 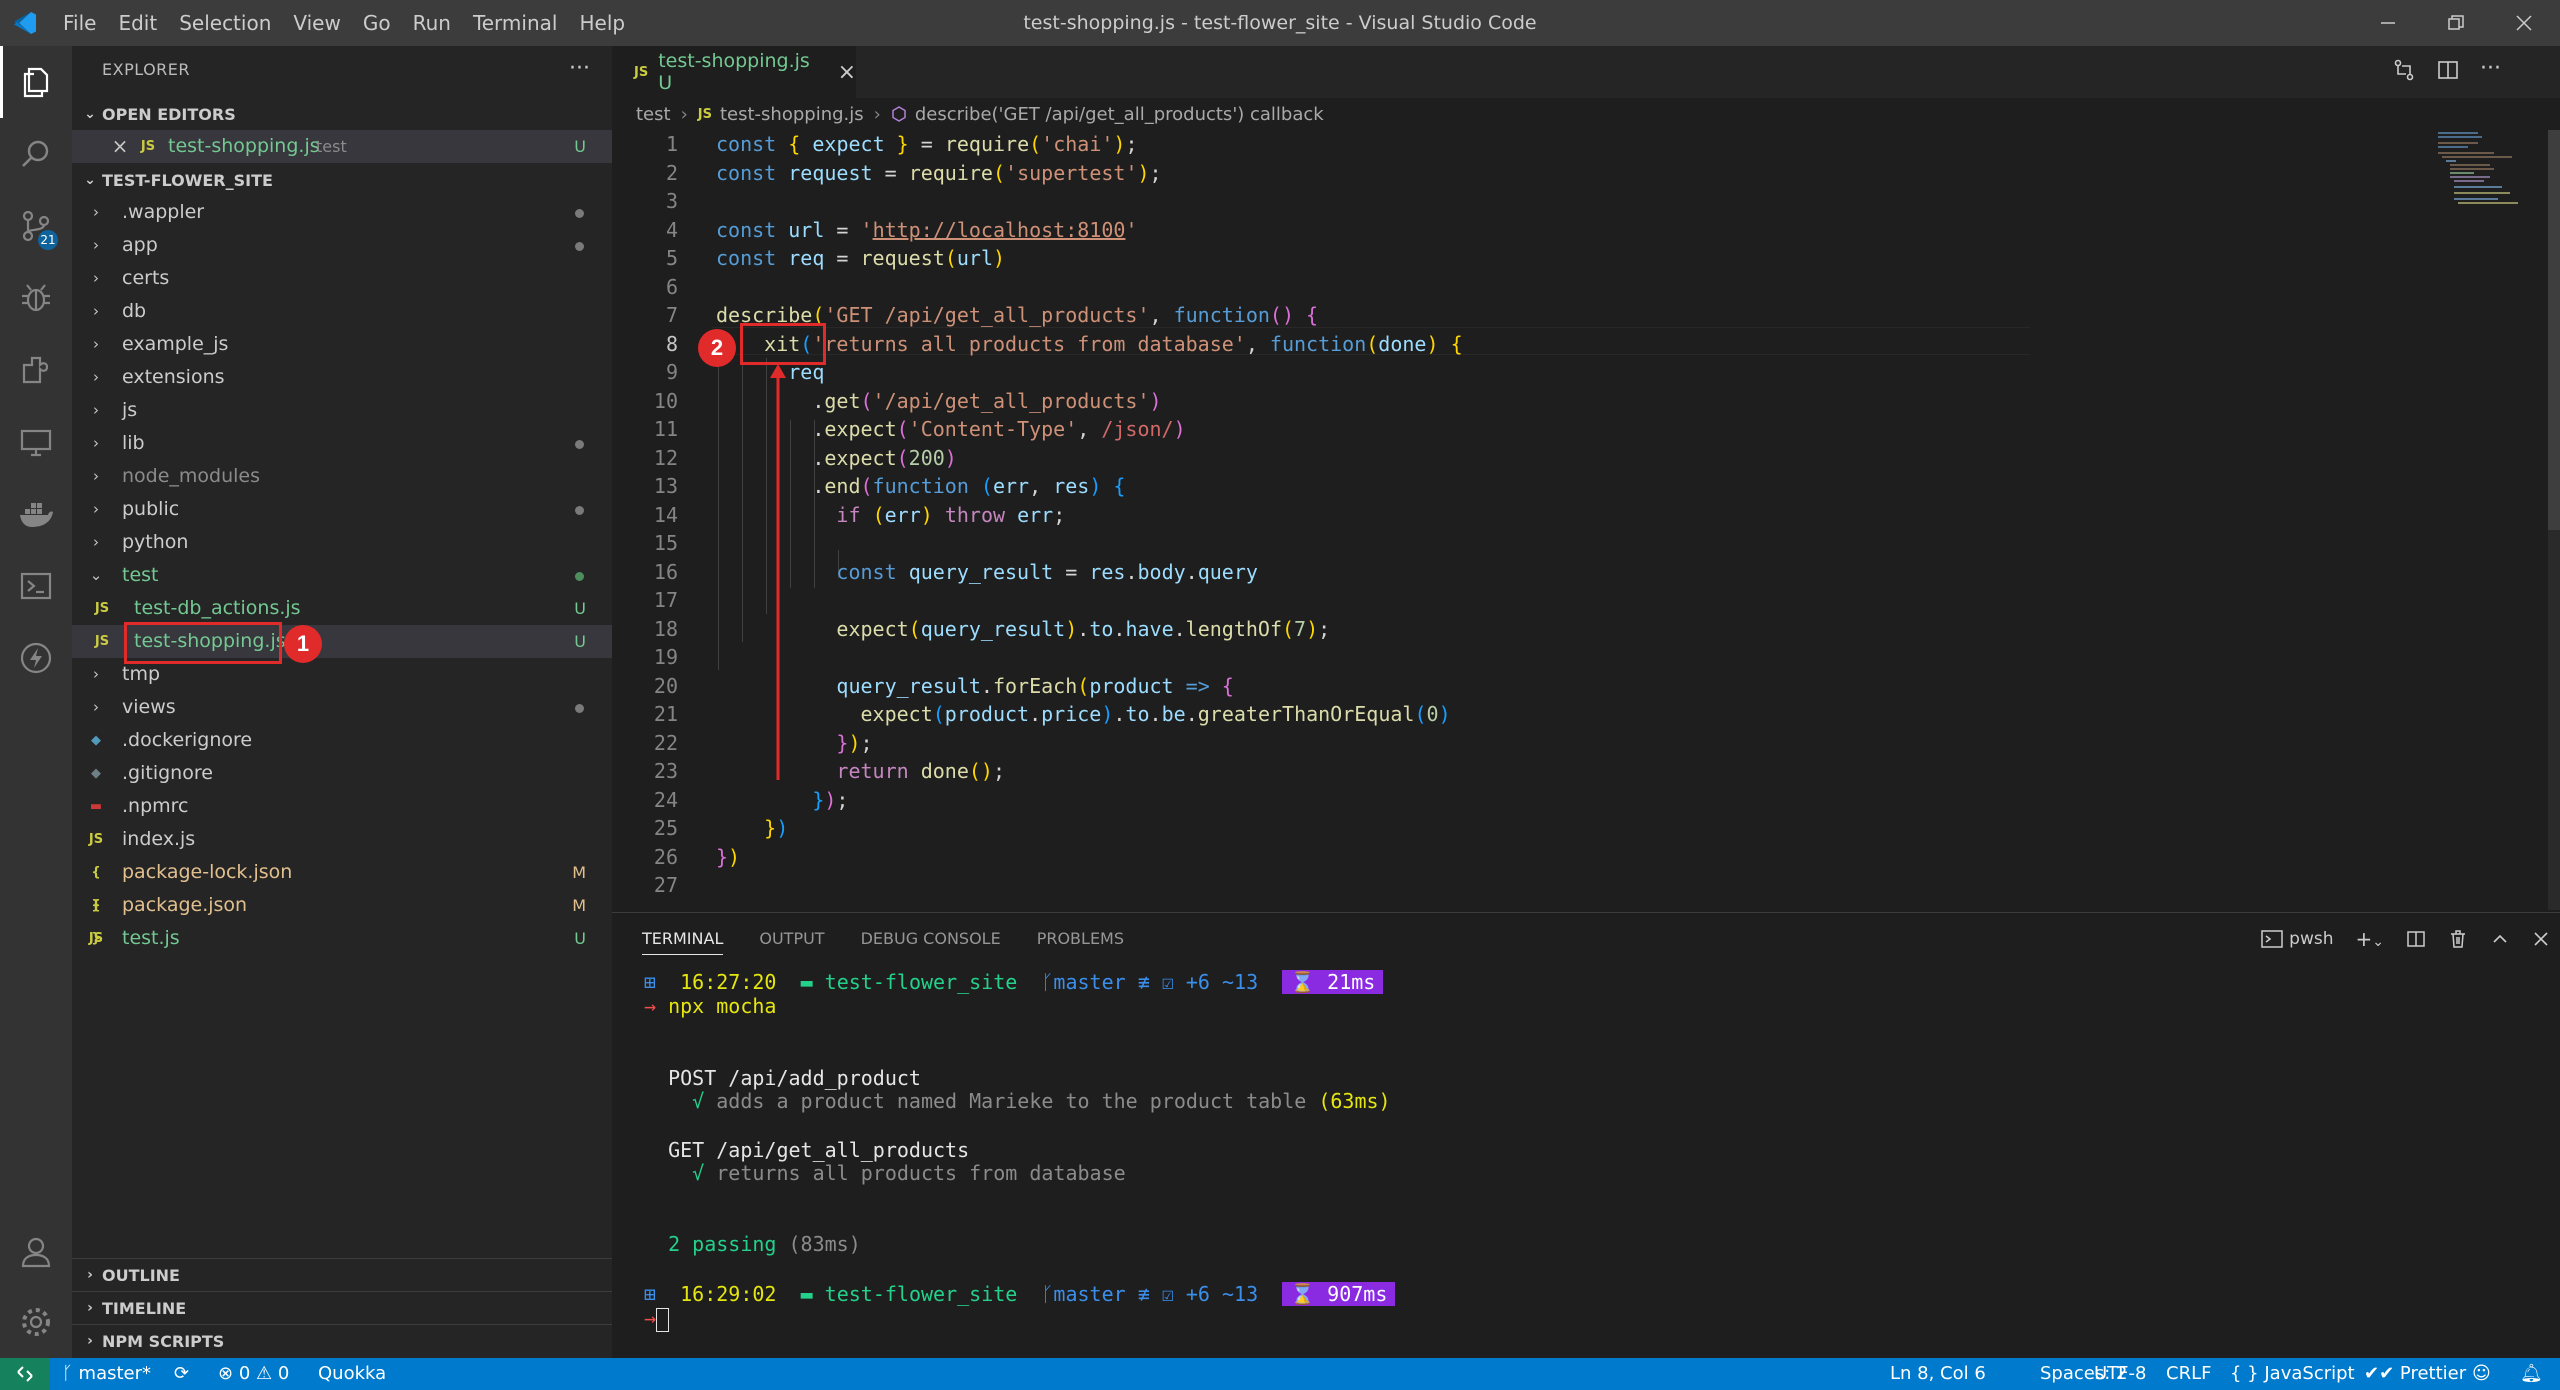 I want to click on tab-test-shopping: JS test-shopping.js U ×, so click(x=734, y=72).